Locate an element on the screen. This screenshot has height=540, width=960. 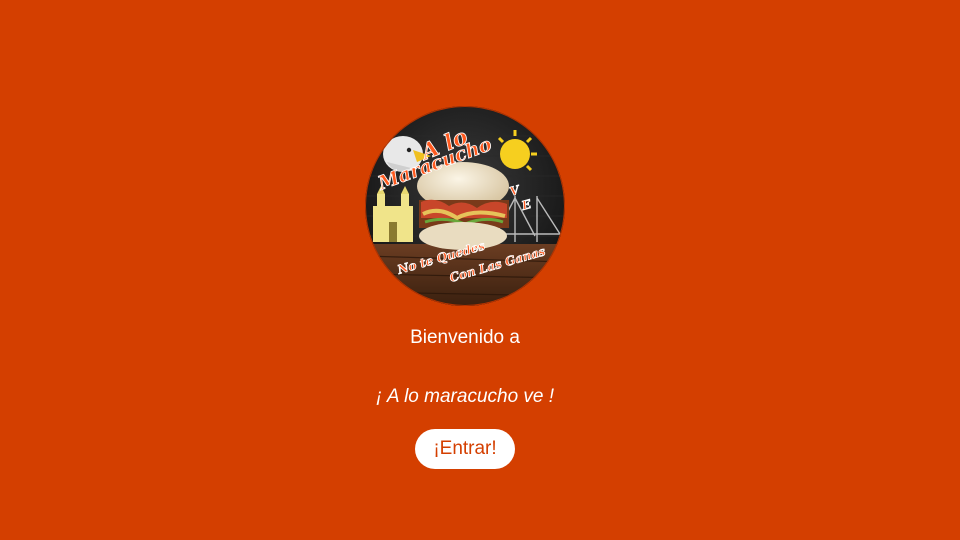
welcome-text: Bienvenido a is located at coordinates (465, 337).